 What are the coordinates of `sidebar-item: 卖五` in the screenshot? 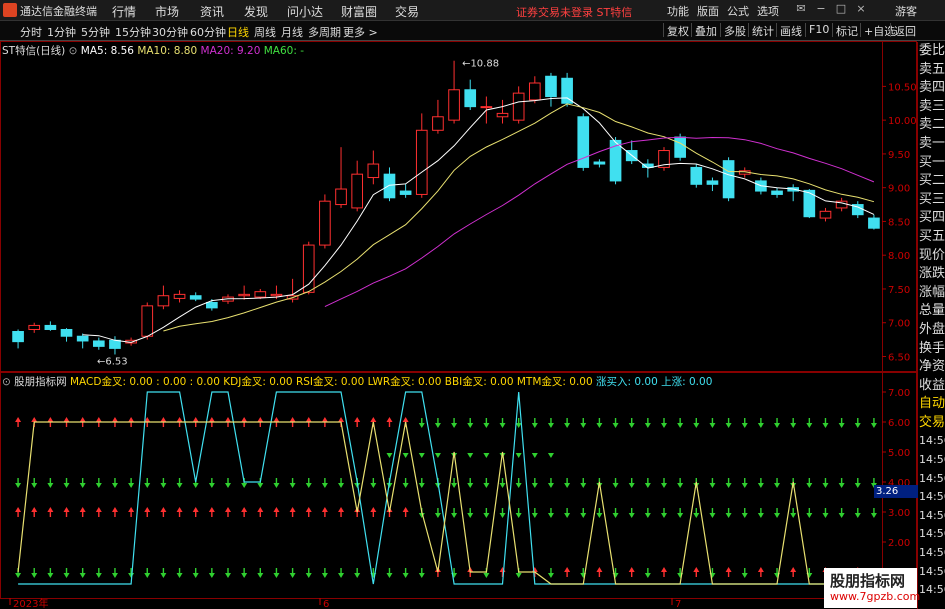 It's located at (931, 70).